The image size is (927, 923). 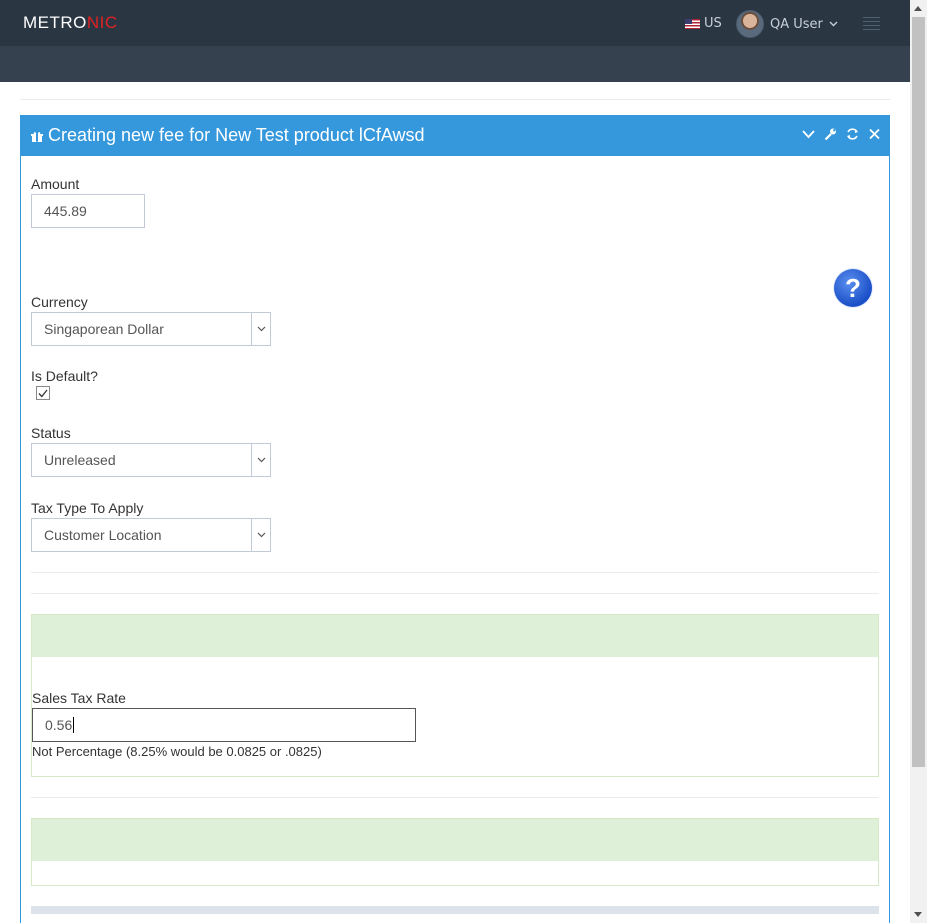 What do you see at coordinates (65, 211) in the screenshot?
I see `amount-value: 445.89` at bounding box center [65, 211].